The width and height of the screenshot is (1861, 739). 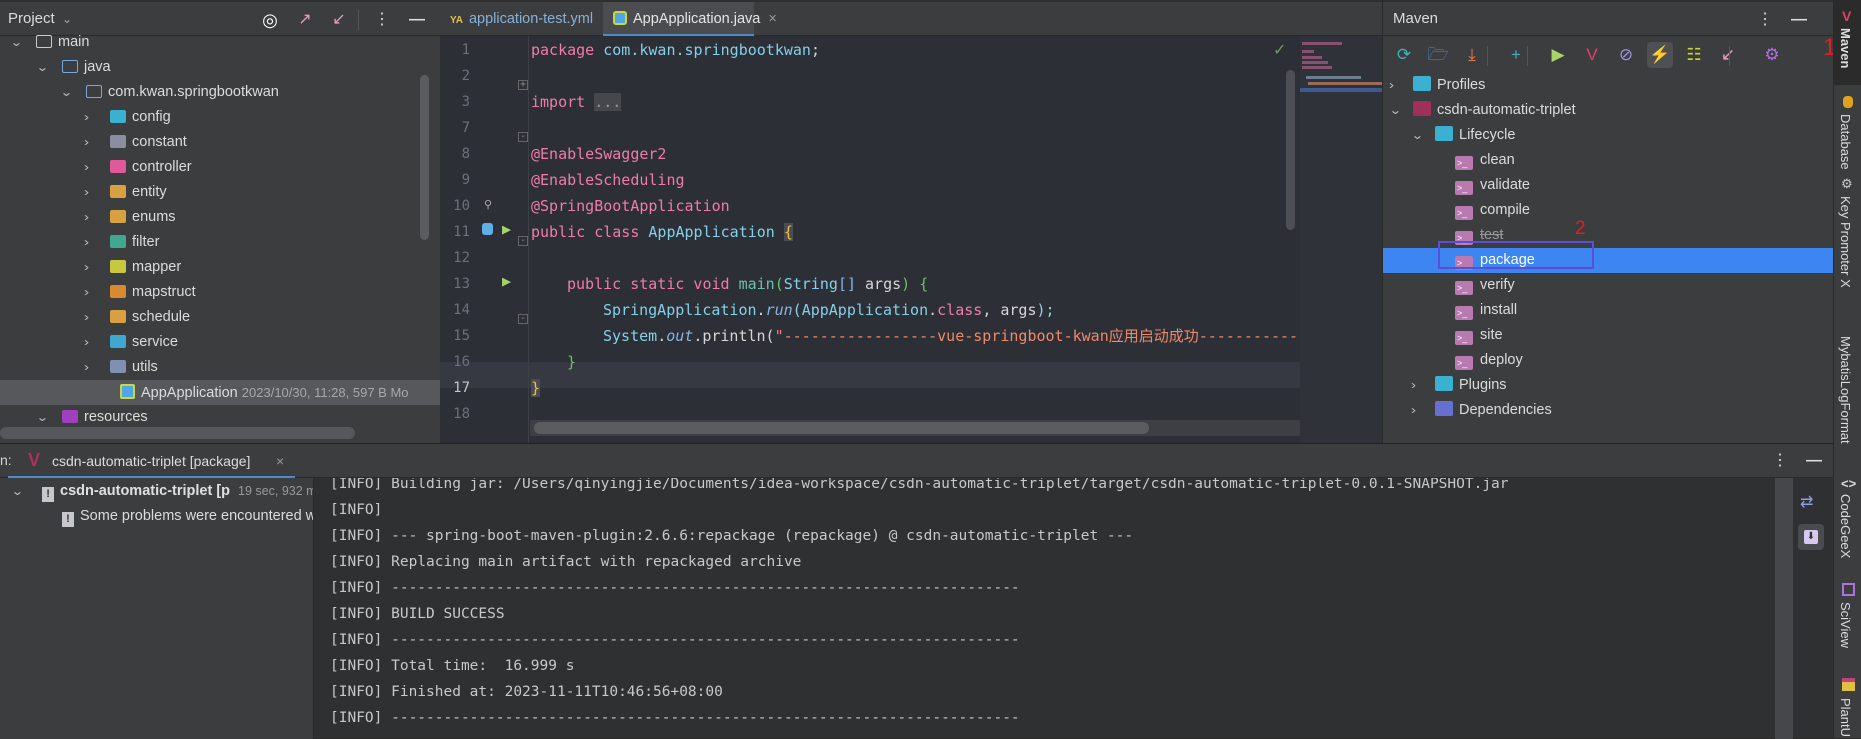 What do you see at coordinates (1404, 55) in the screenshot?
I see `reload-icon: ⟳` at bounding box center [1404, 55].